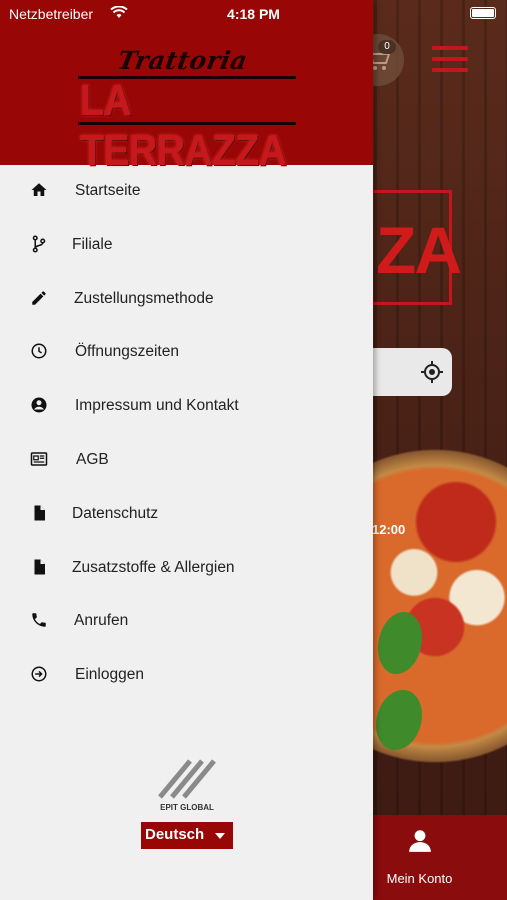 The width and height of the screenshot is (507, 900). What do you see at coordinates (419, 878) in the screenshot?
I see `bottom-nav-label: Mein Konto` at bounding box center [419, 878].